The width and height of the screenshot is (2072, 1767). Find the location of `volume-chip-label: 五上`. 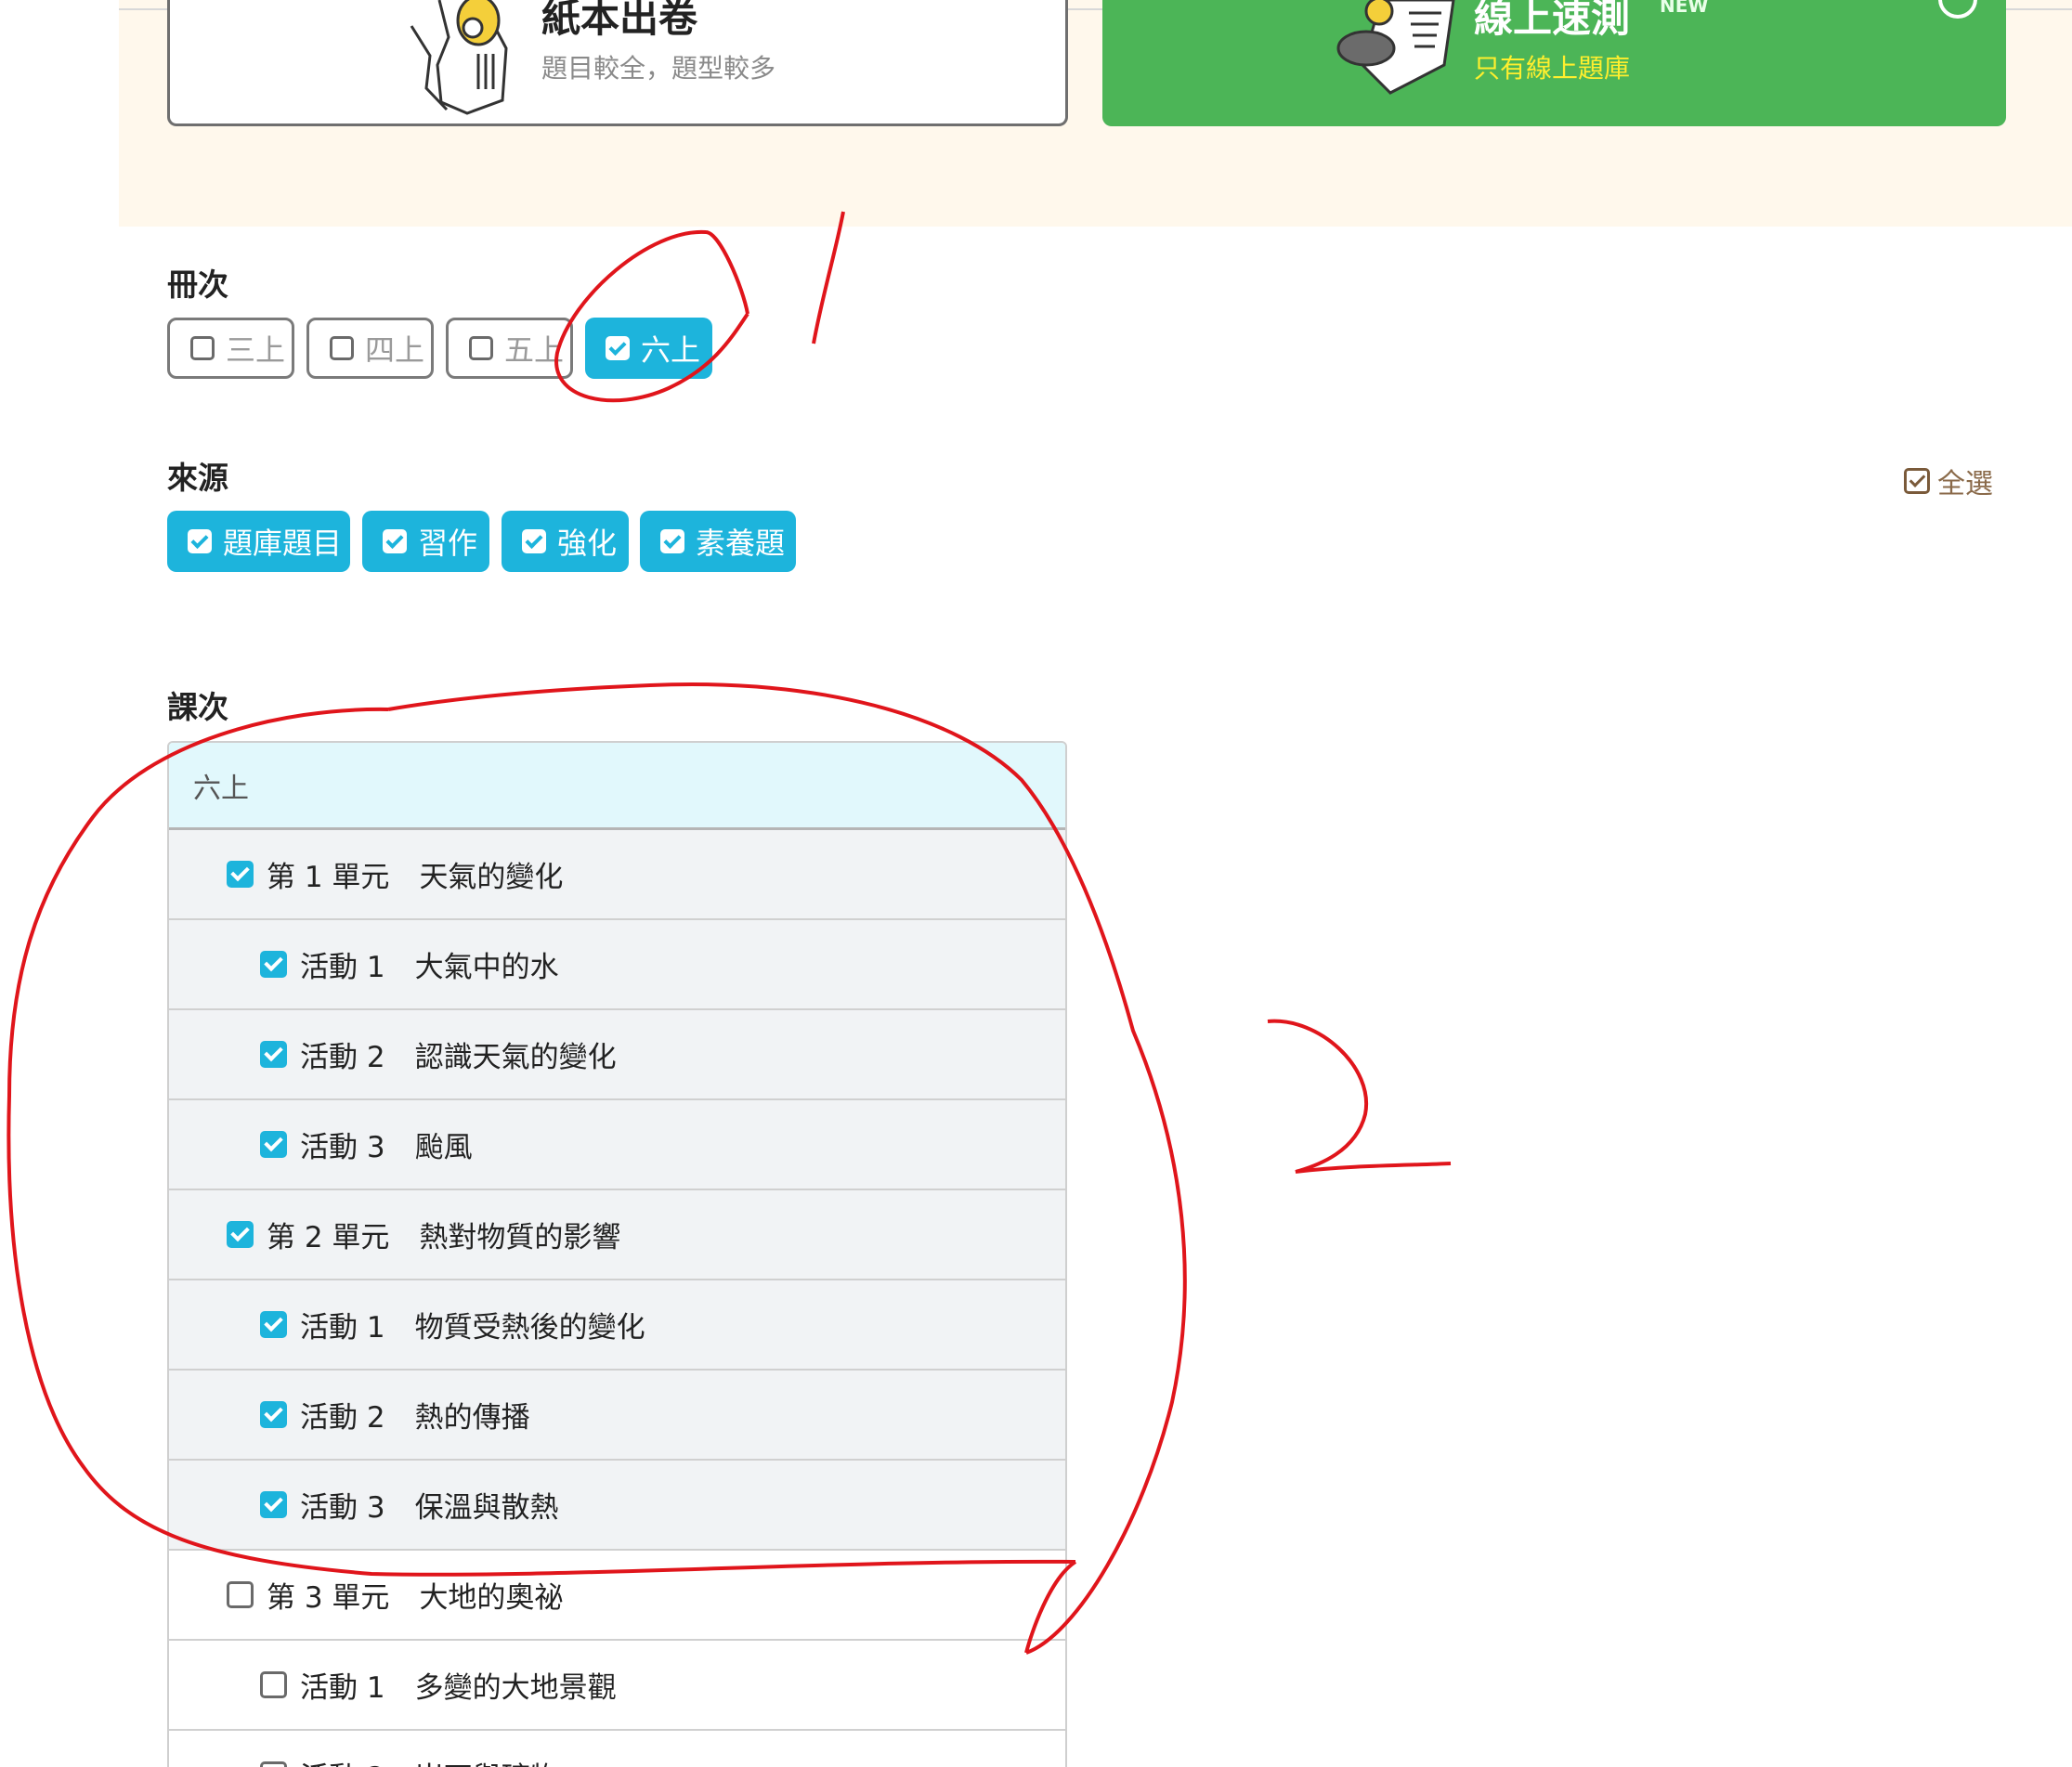

volume-chip-label: 五上 is located at coordinates (534, 350).